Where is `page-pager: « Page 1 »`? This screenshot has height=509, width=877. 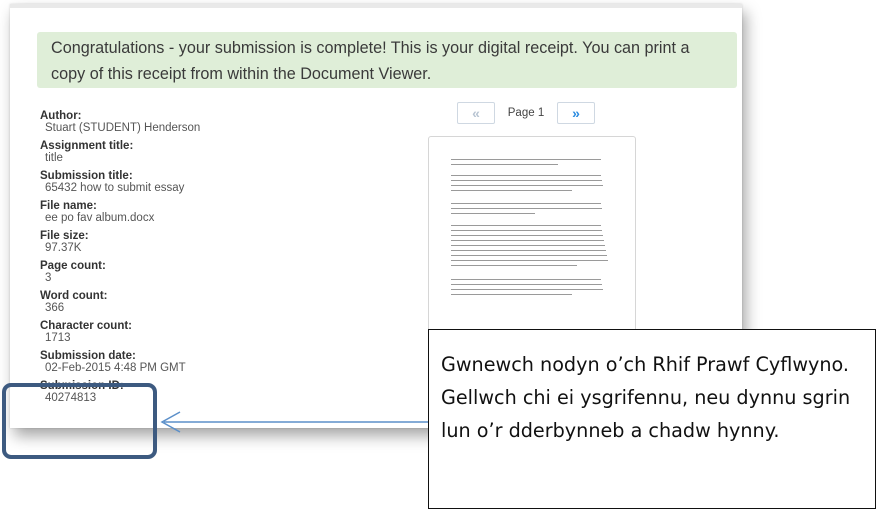
page-pager: « Page 1 » is located at coordinates (526, 113).